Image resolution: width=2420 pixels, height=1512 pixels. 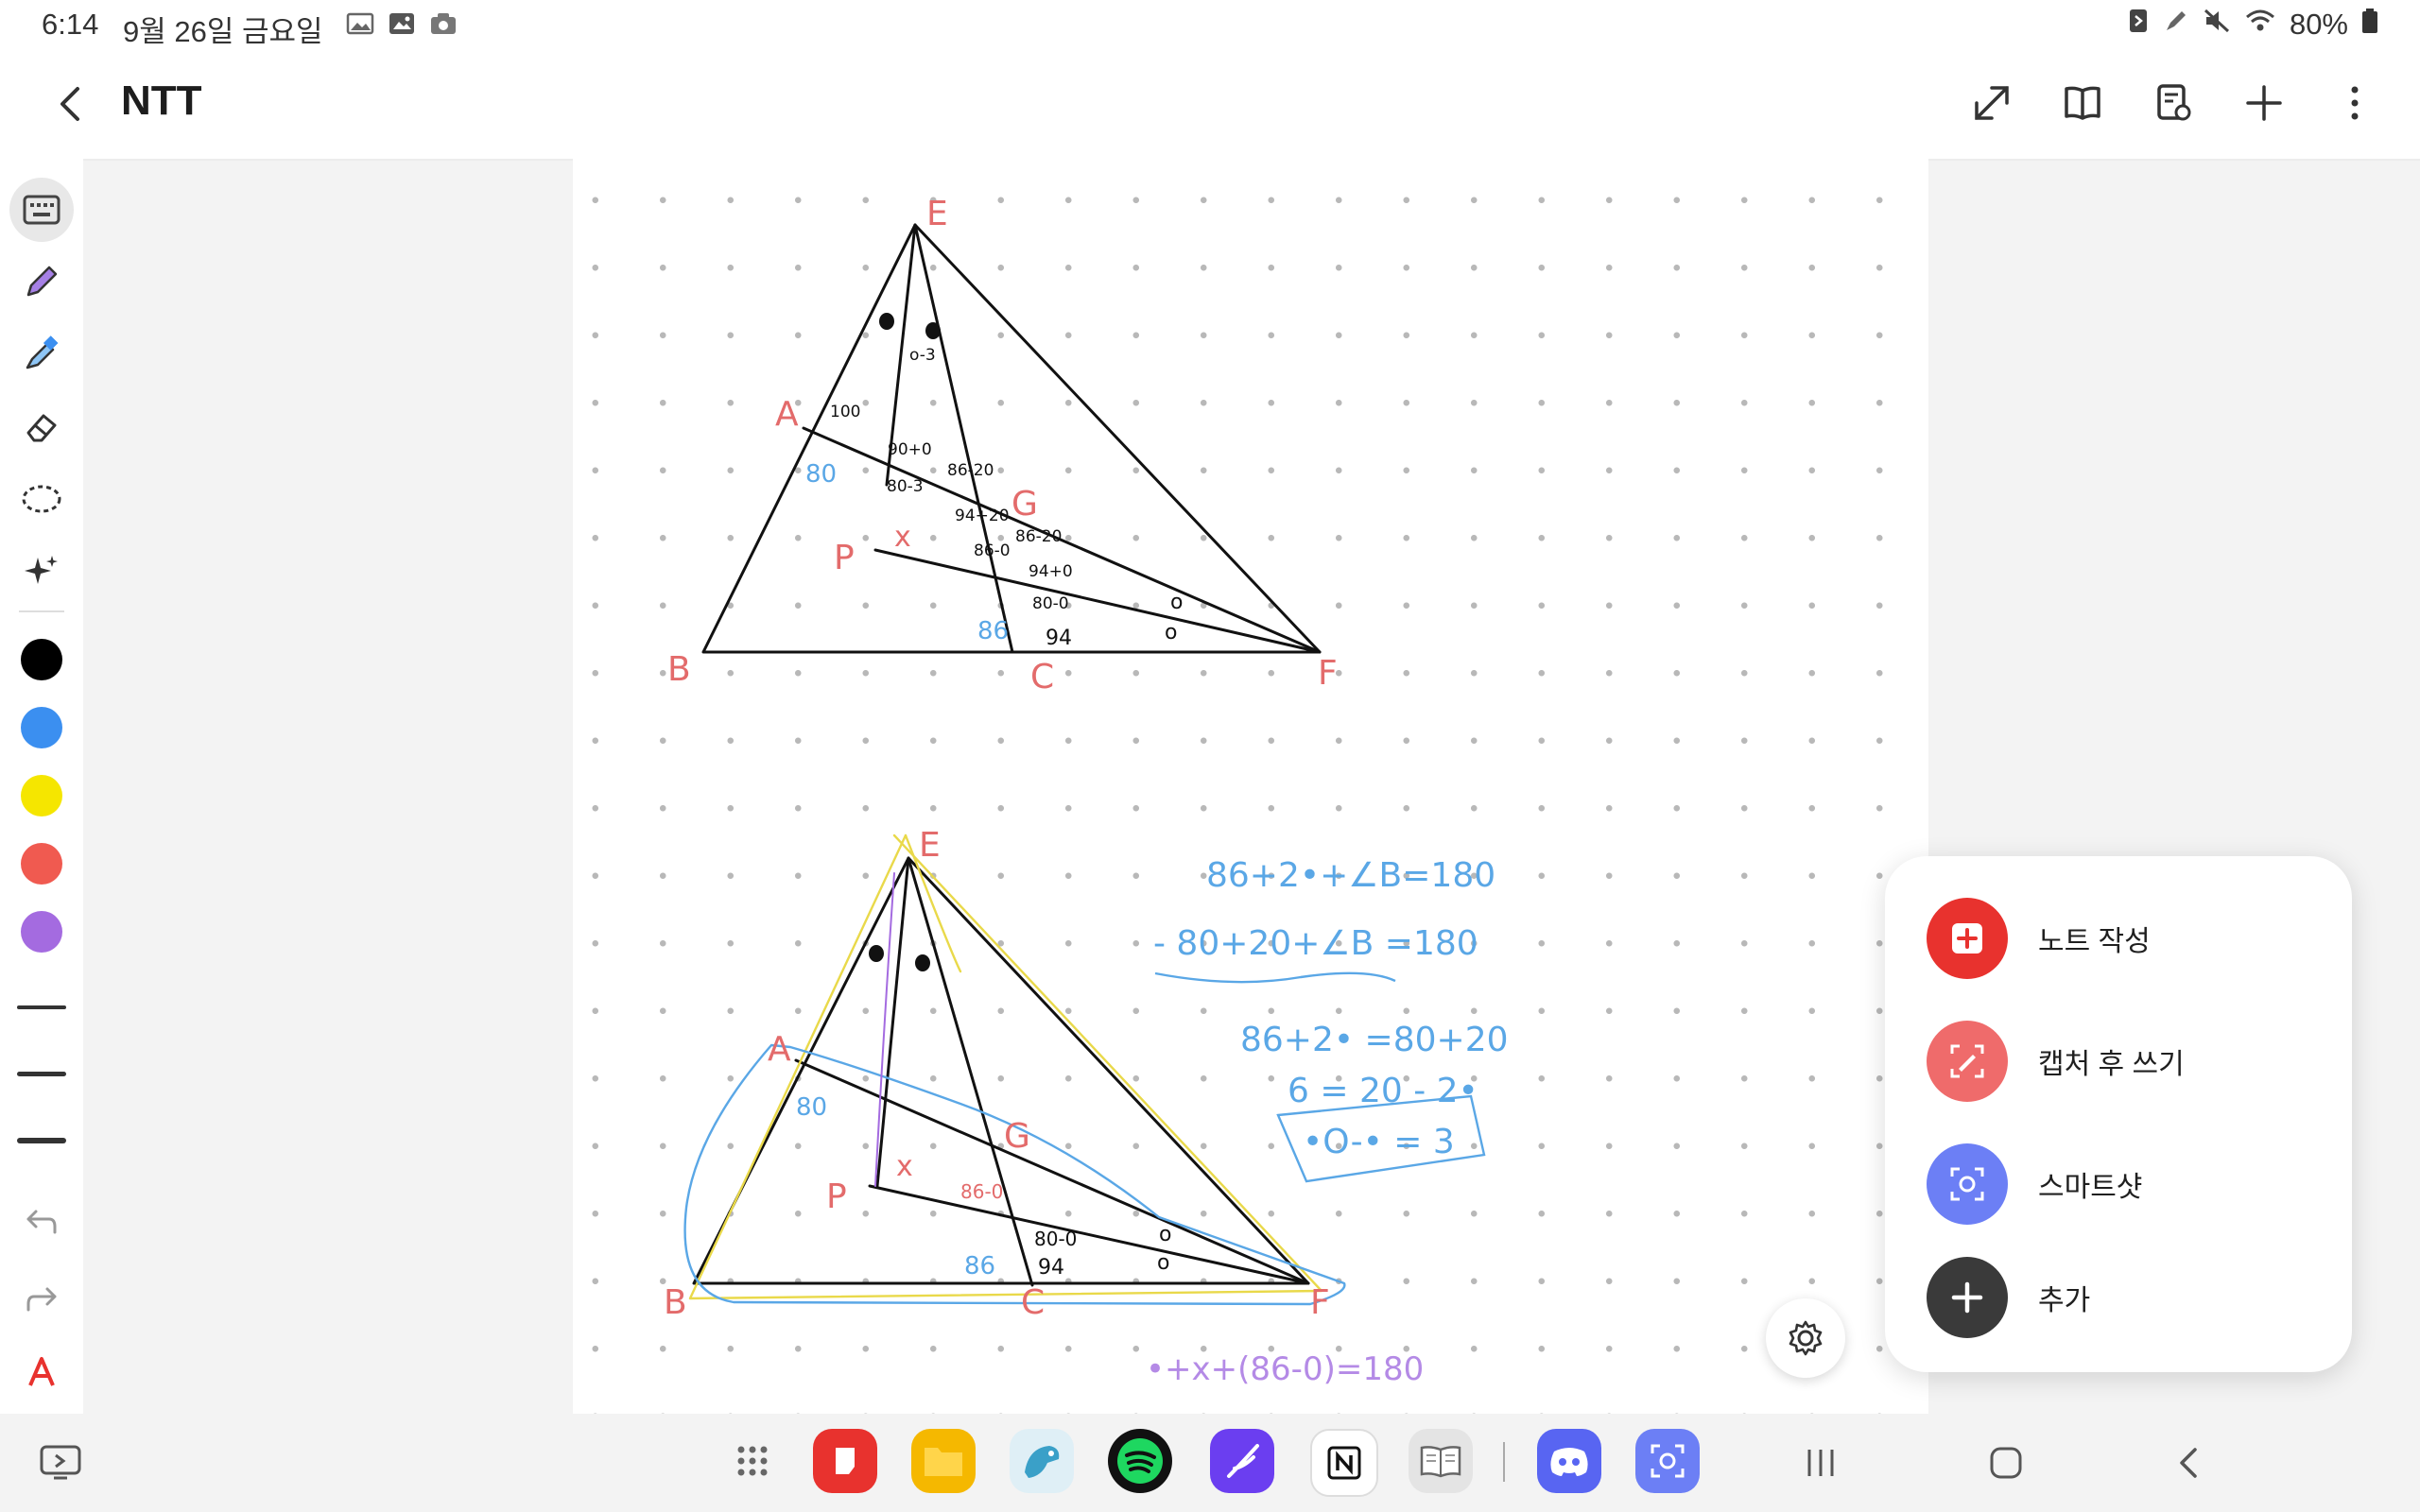 I want to click on pen-up-icon, so click(x=1242, y=1461).